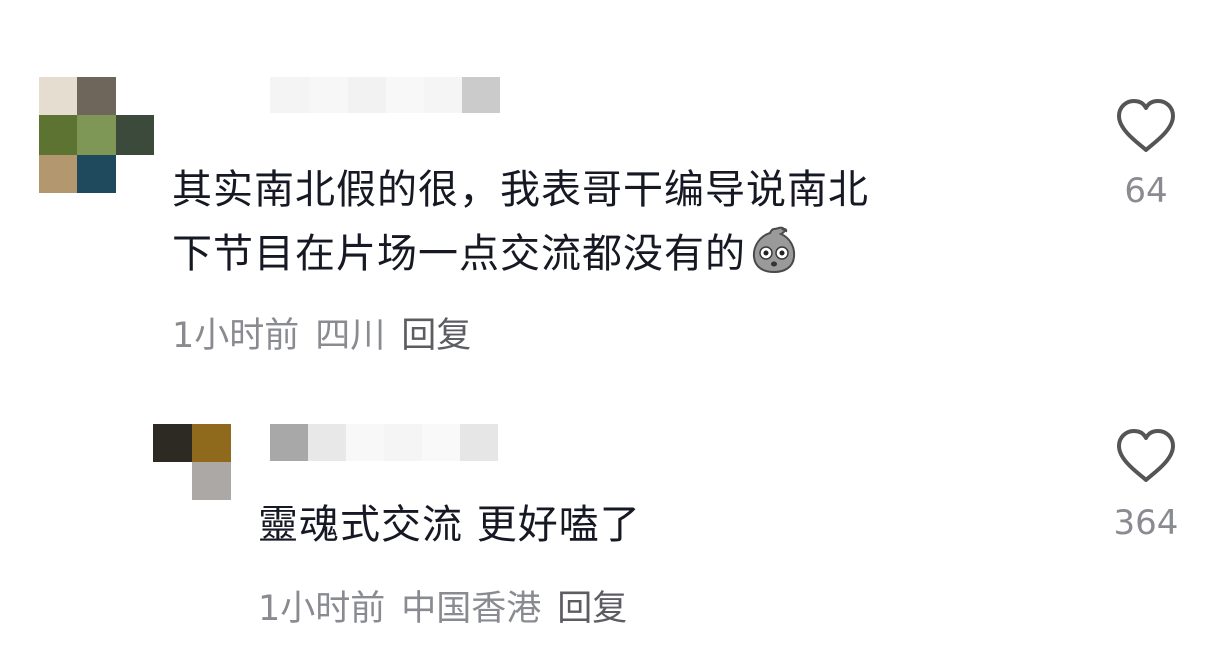 The width and height of the screenshot is (1232, 661). I want to click on comment-meta: 1小时前 中国香港 回复, so click(442, 605).